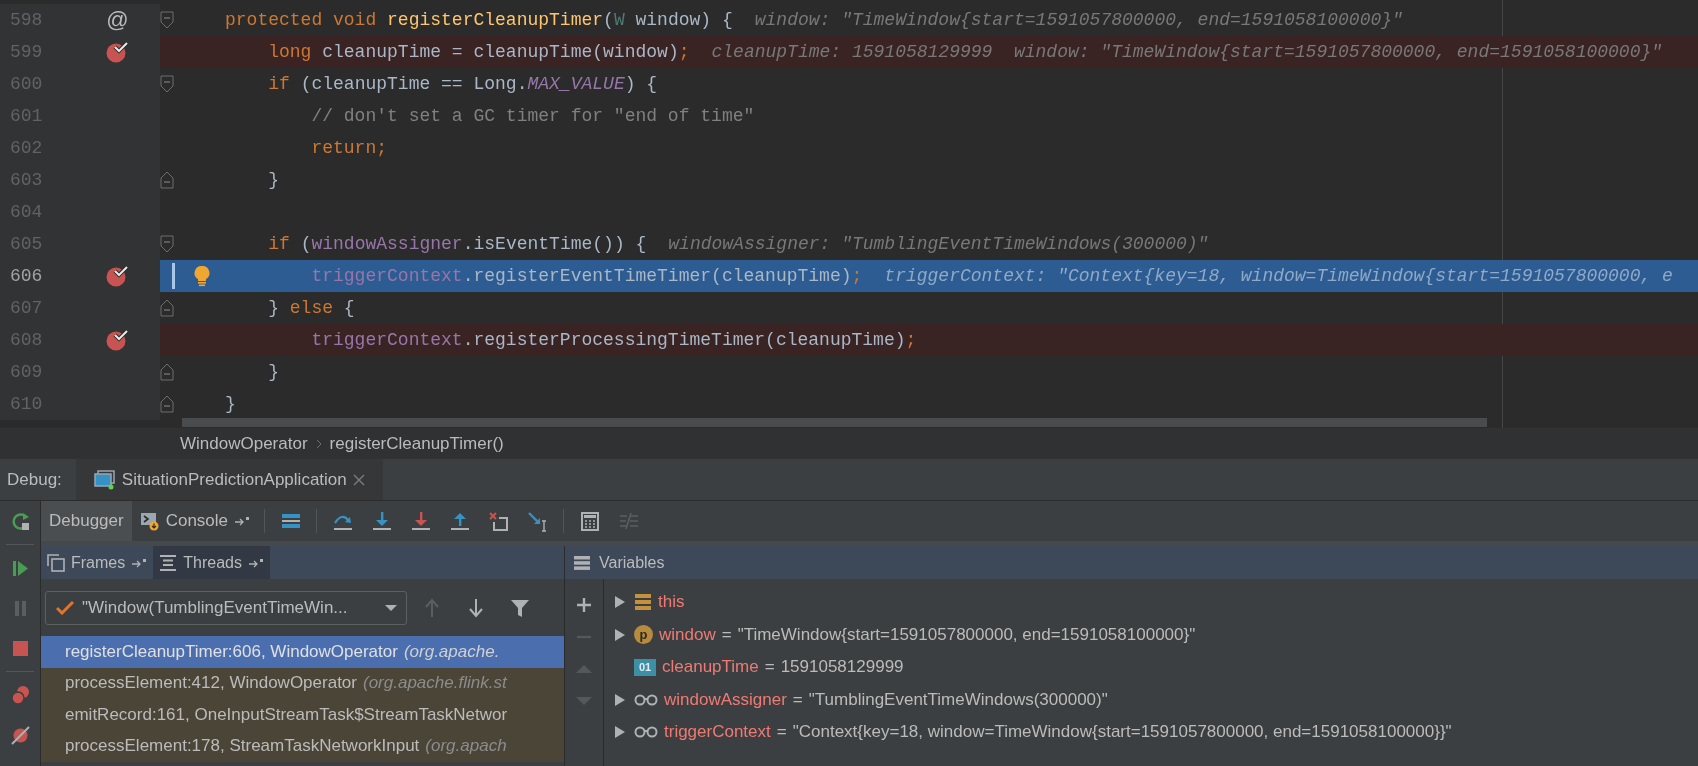  I want to click on inline-value-hint: cleanupTime: 1591058129999 window: "TimeWindow{start=1591057800000, end=1591058100000}", so click(1187, 52).